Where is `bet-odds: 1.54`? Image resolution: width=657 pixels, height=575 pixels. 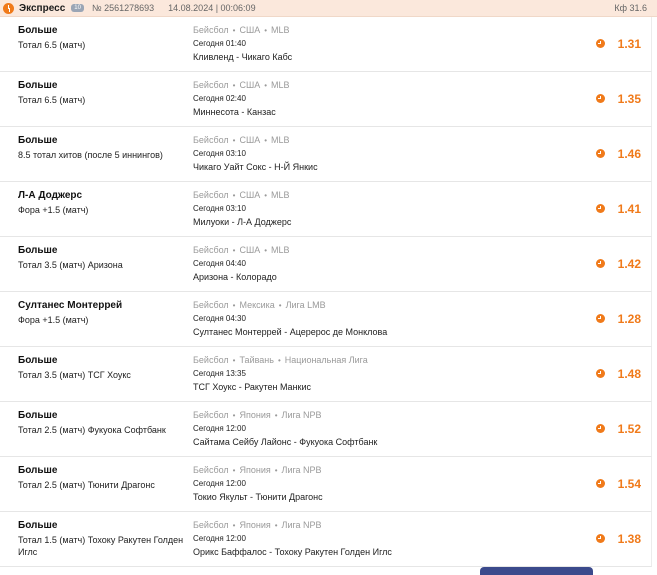
bet-odds: 1.54 is located at coordinates (629, 484).